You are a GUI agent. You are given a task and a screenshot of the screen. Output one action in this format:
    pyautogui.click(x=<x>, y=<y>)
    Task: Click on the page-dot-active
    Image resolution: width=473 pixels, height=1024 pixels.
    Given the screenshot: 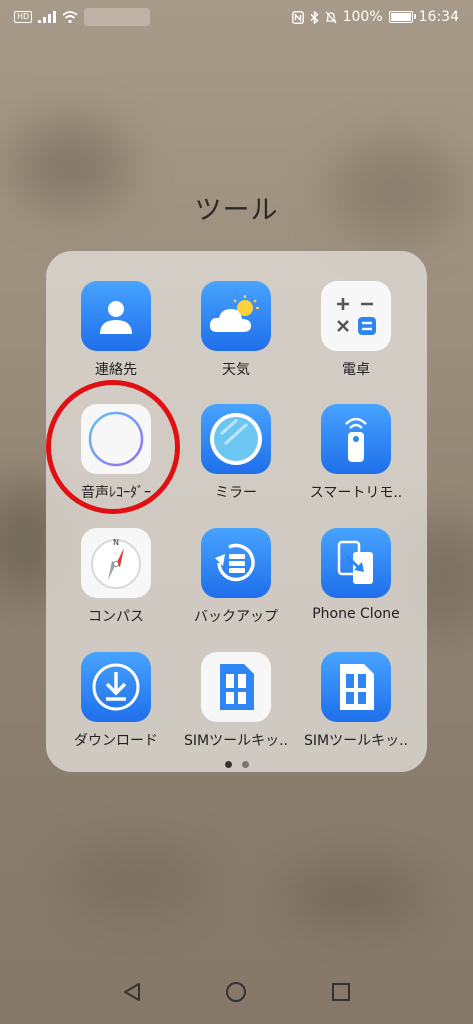 What is the action you would take?
    pyautogui.click(x=228, y=764)
    